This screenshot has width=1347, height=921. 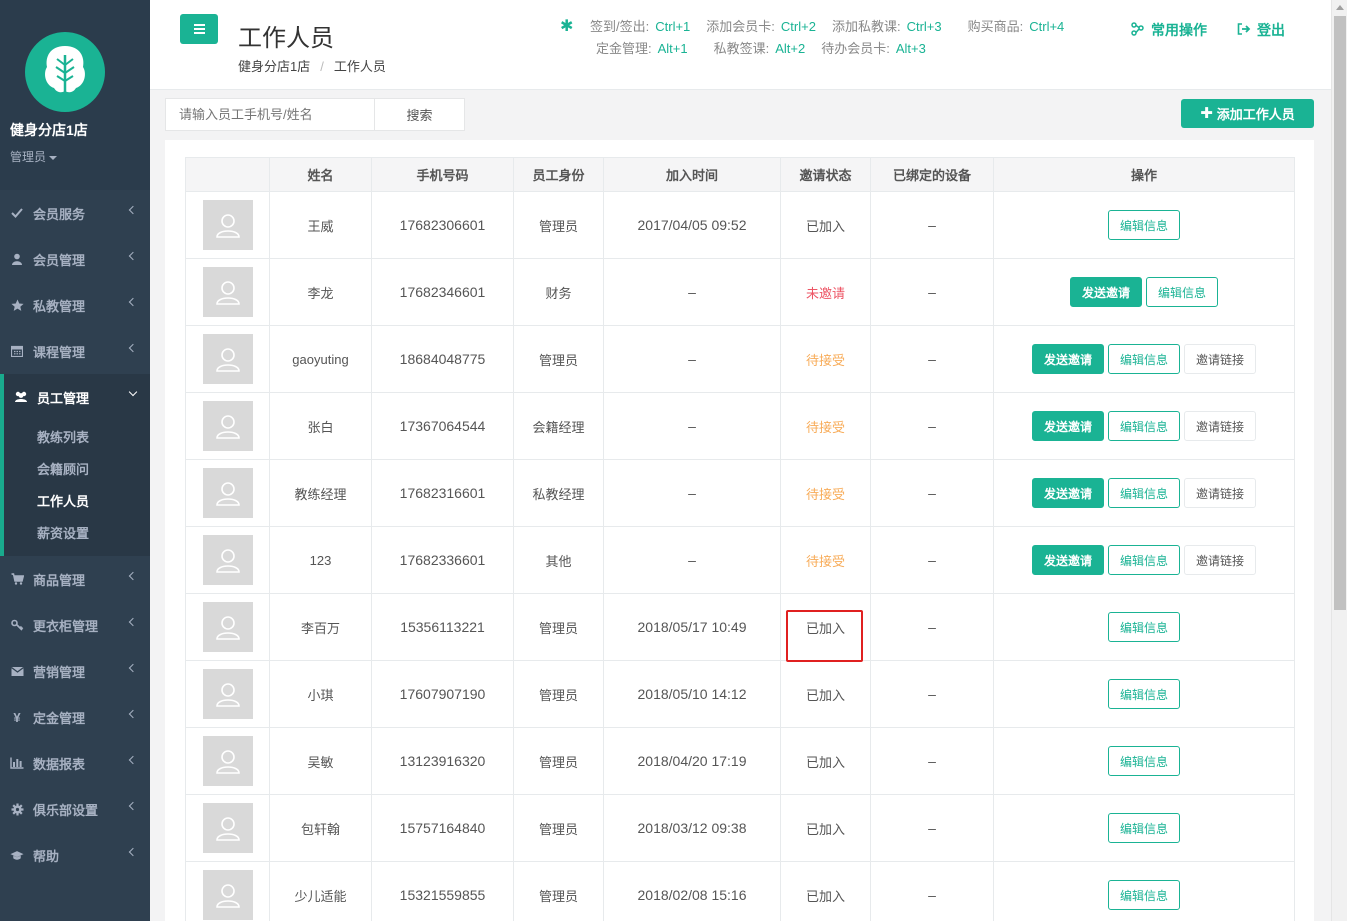 What do you see at coordinates (1169, 30) in the screenshot?
I see `common-ops-link: 常用操作` at bounding box center [1169, 30].